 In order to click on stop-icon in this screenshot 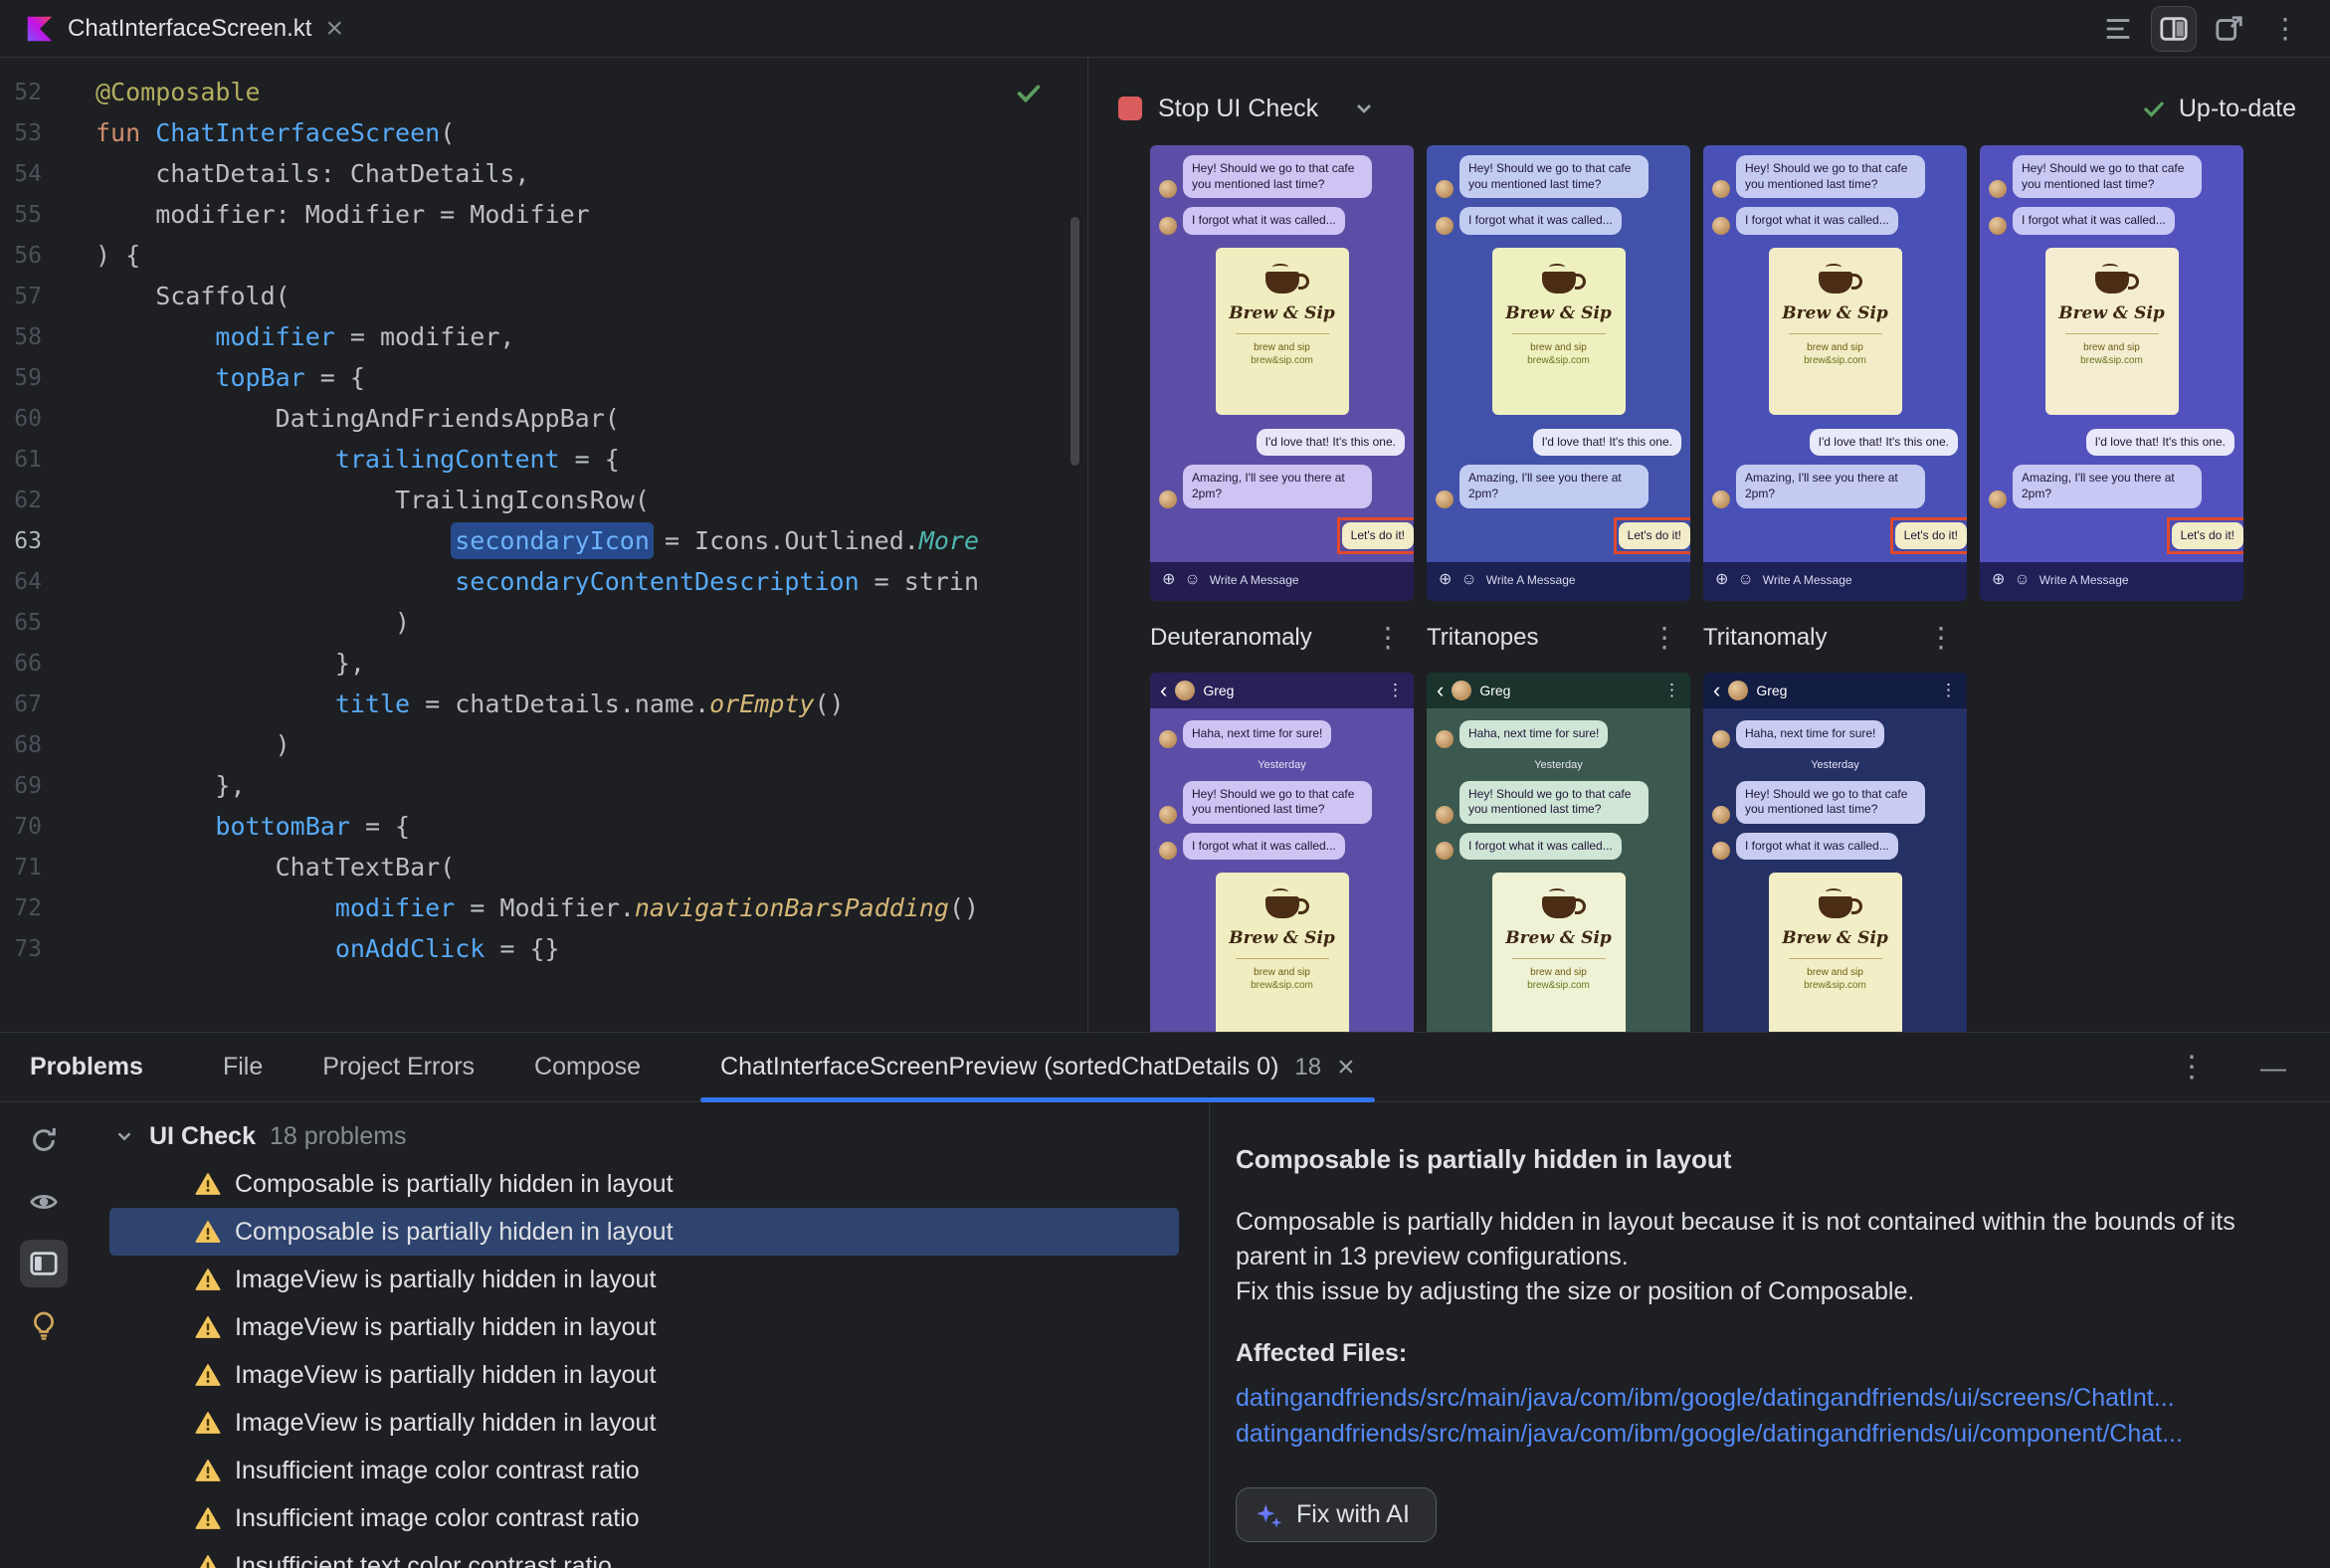, I will do `click(1130, 108)`.